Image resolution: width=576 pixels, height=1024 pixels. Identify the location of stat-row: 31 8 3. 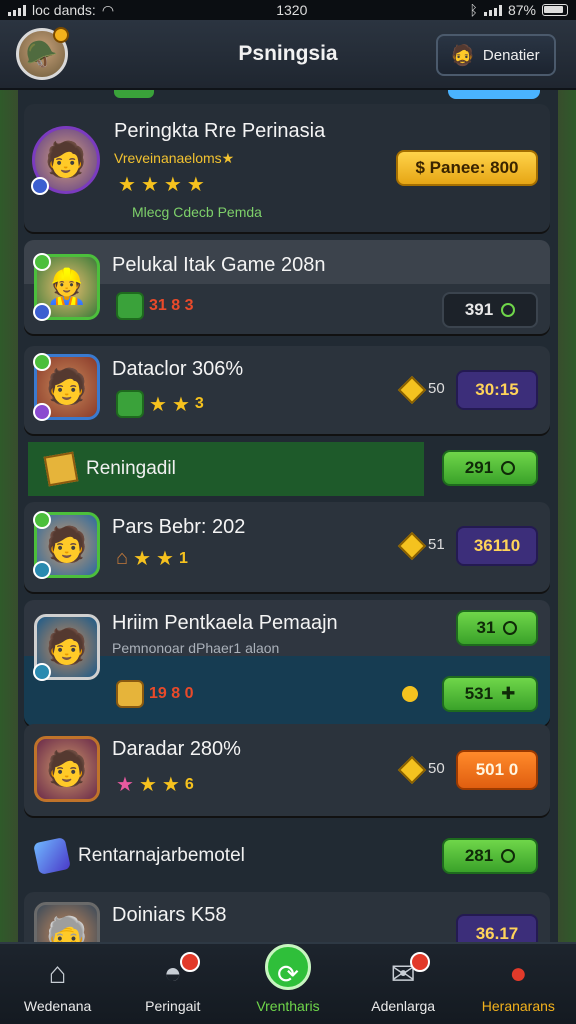
(154, 306).